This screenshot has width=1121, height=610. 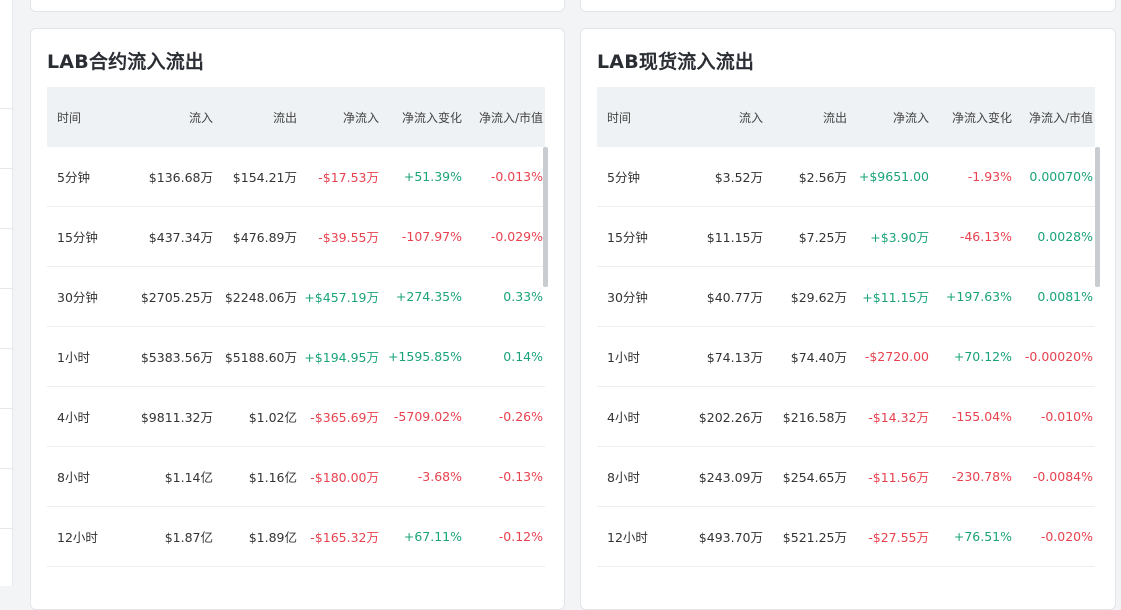 What do you see at coordinates (1066, 416) in the screenshot?
I see `net-ratio-cell: -0.010%` at bounding box center [1066, 416].